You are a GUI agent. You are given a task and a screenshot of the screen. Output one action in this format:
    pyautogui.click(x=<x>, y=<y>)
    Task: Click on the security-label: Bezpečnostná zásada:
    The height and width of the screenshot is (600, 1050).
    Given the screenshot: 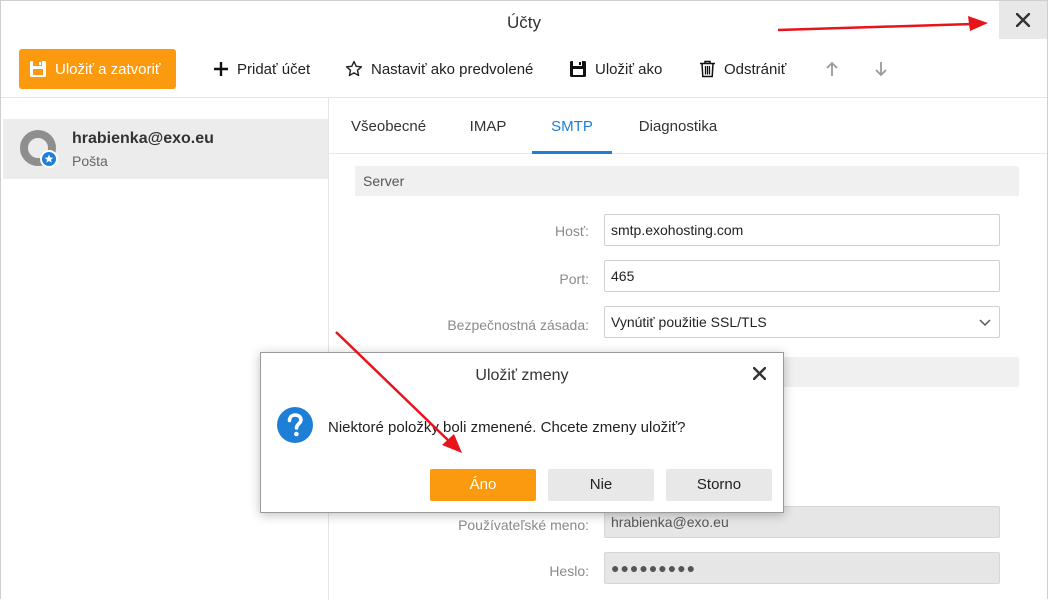 What is the action you would take?
    pyautogui.click(x=518, y=325)
    